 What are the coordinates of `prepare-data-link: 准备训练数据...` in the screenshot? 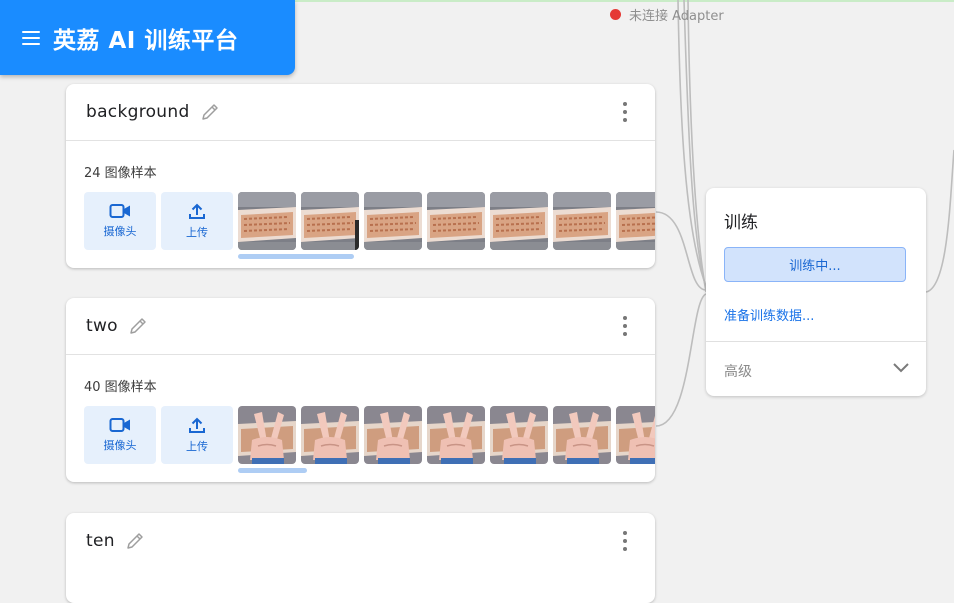 It's located at (769, 314).